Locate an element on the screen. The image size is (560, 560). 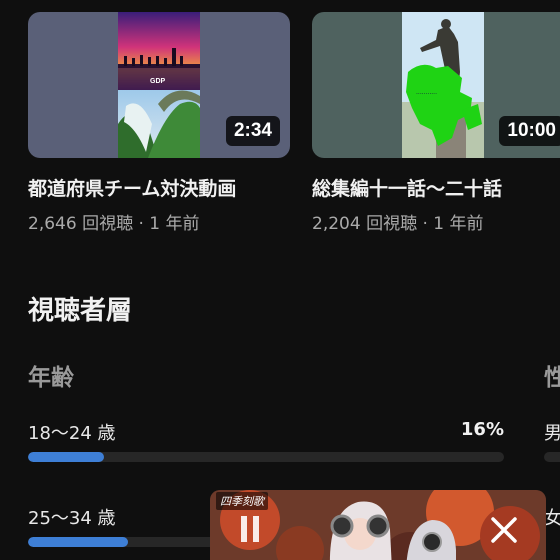
age-row-bar is located at coordinates (266, 457).